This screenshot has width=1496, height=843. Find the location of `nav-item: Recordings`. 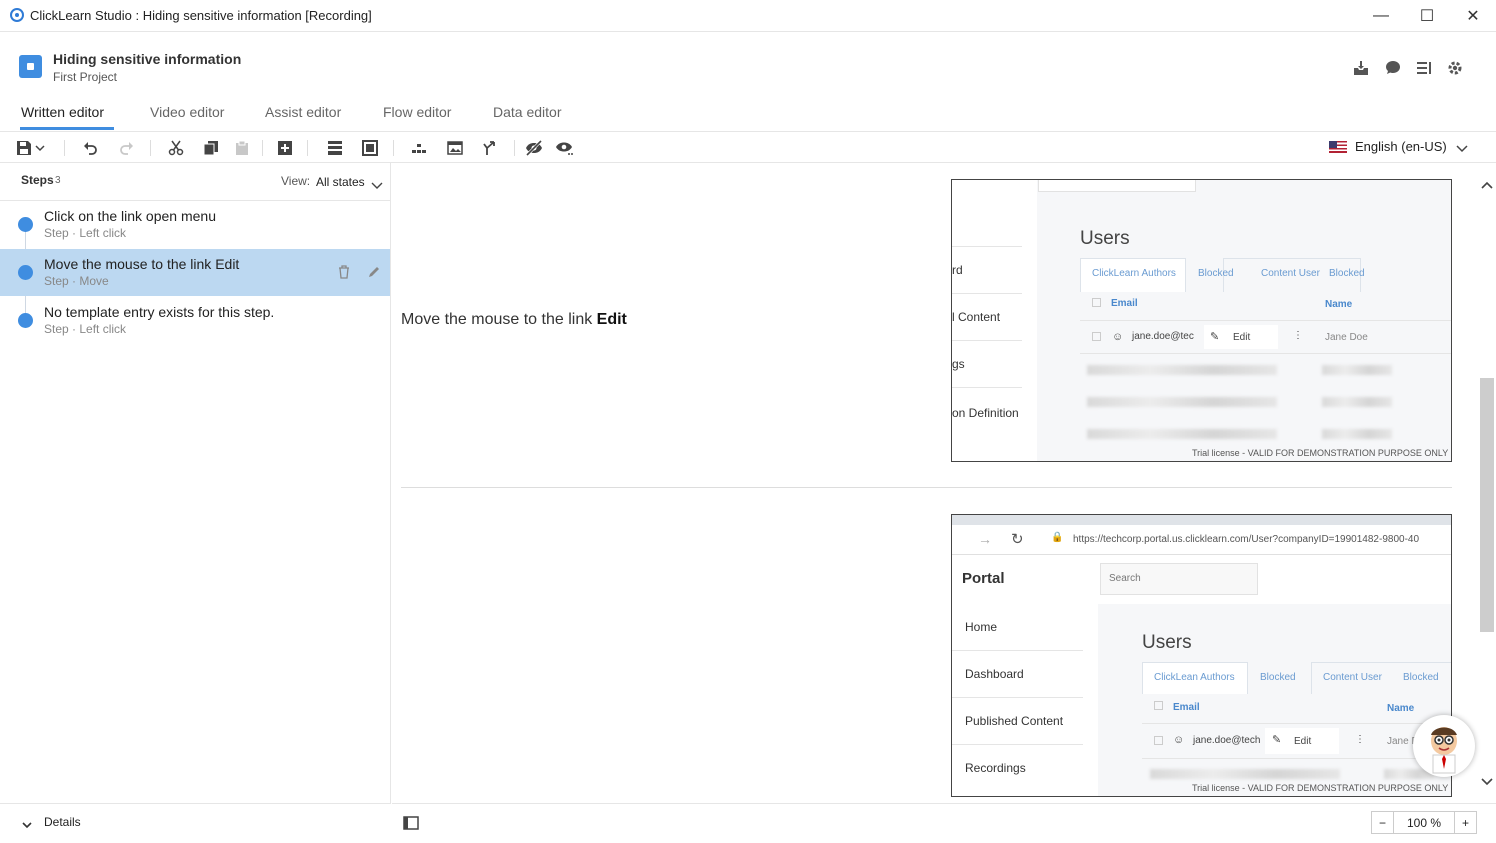

nav-item: Recordings is located at coordinates (995, 768).